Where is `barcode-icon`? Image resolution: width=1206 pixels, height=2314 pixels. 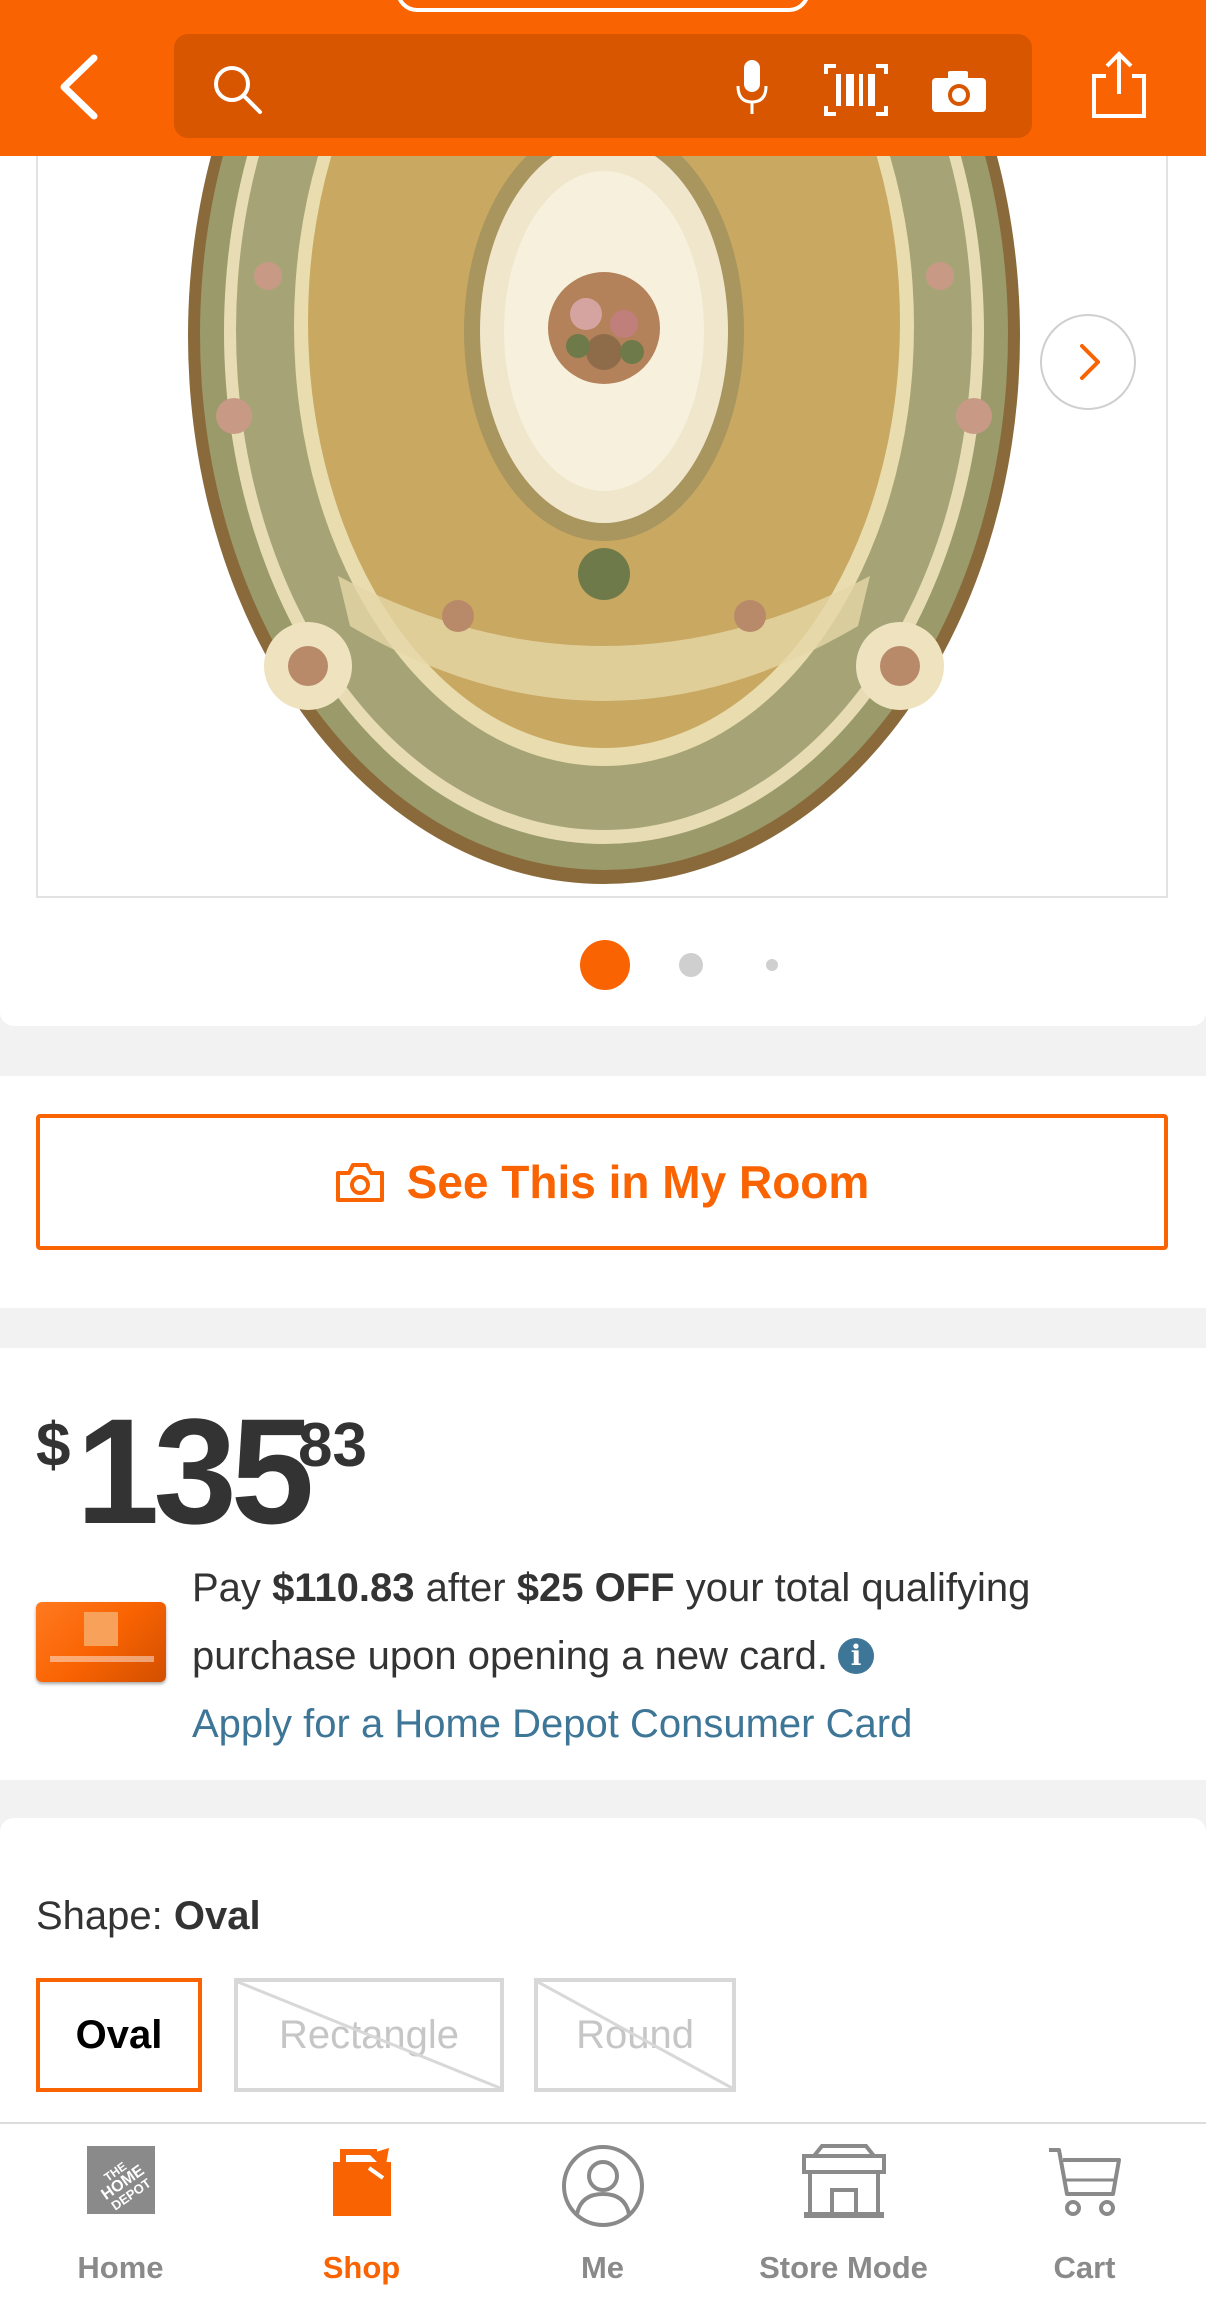 barcode-icon is located at coordinates (856, 90).